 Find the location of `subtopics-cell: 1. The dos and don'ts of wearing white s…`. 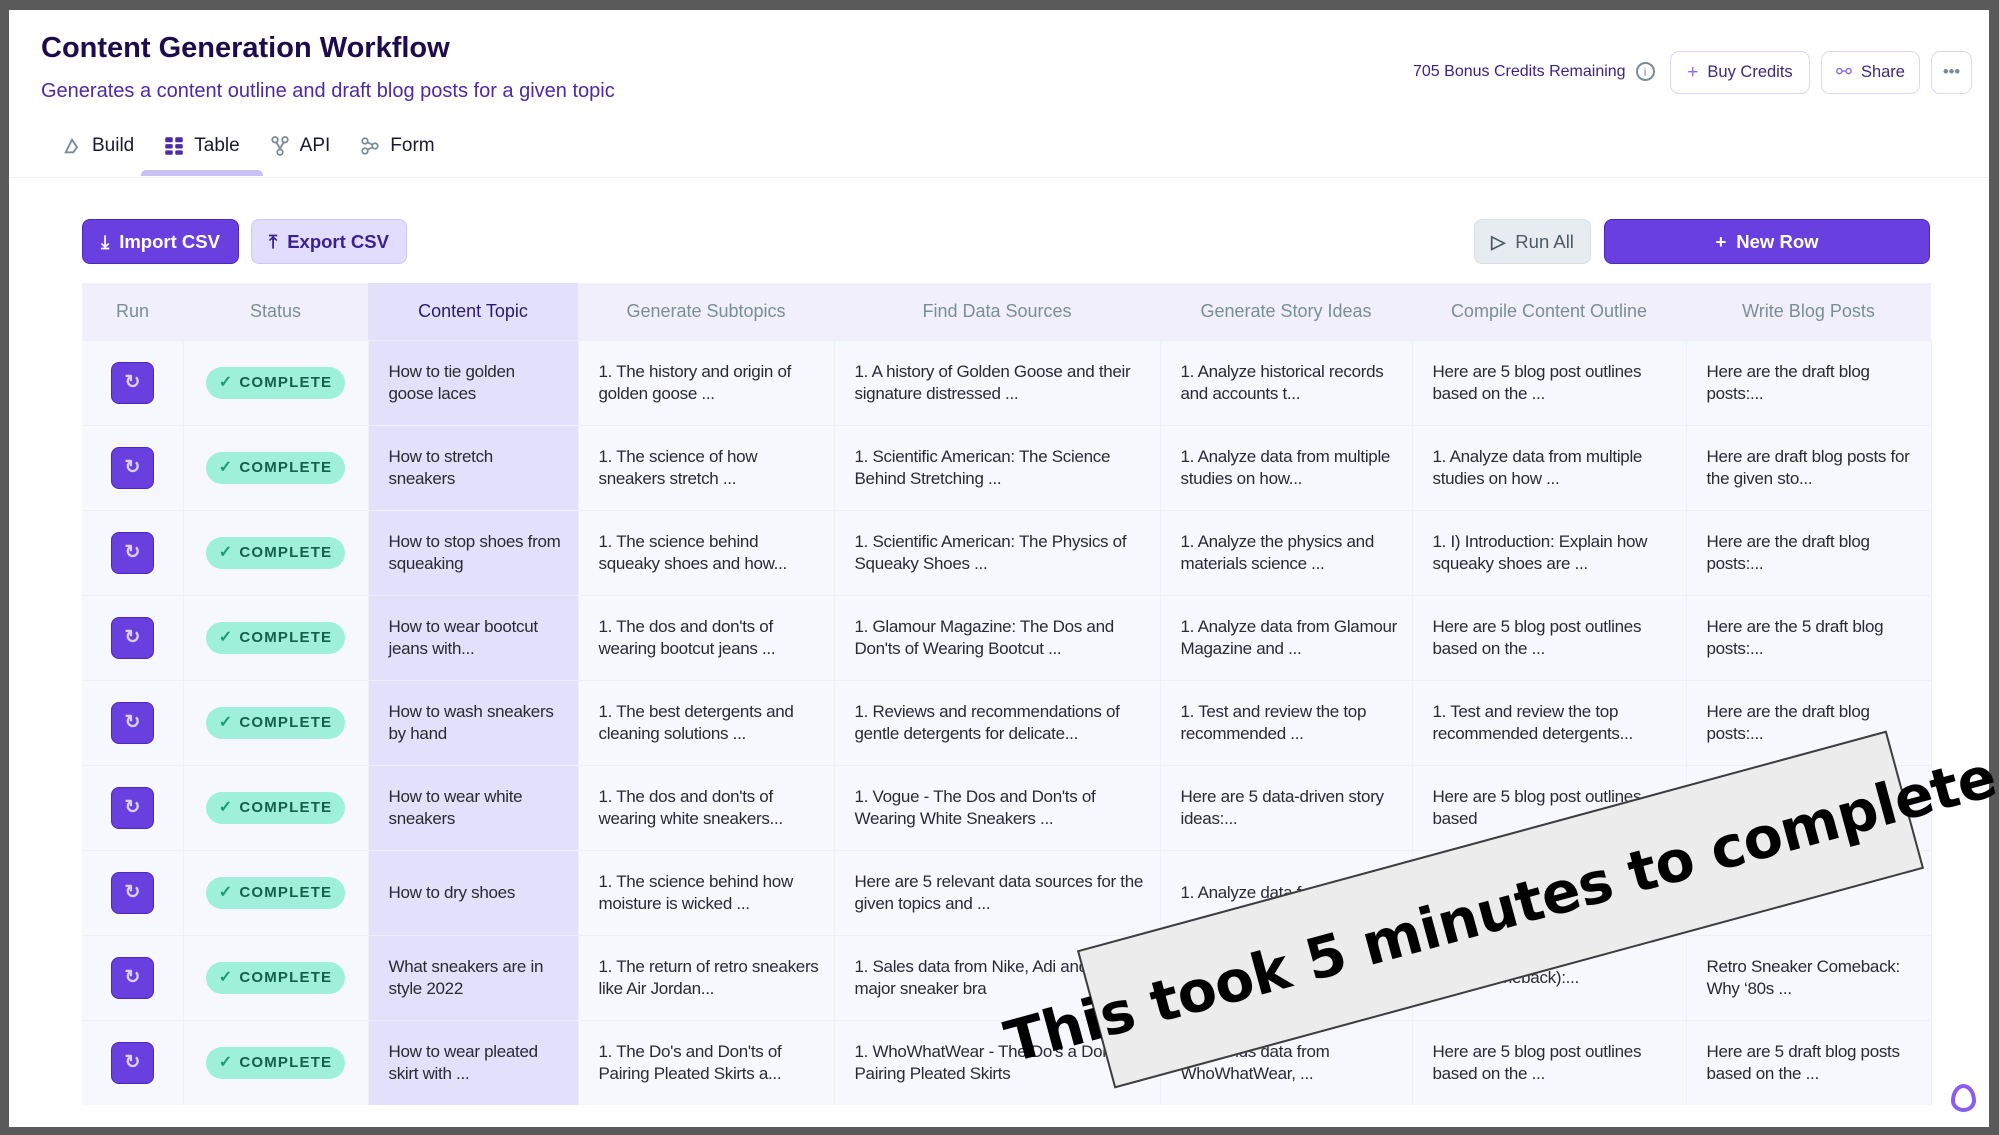

subtopics-cell: 1. The dos and don'ts of wearing white s… is located at coordinates (706, 807).